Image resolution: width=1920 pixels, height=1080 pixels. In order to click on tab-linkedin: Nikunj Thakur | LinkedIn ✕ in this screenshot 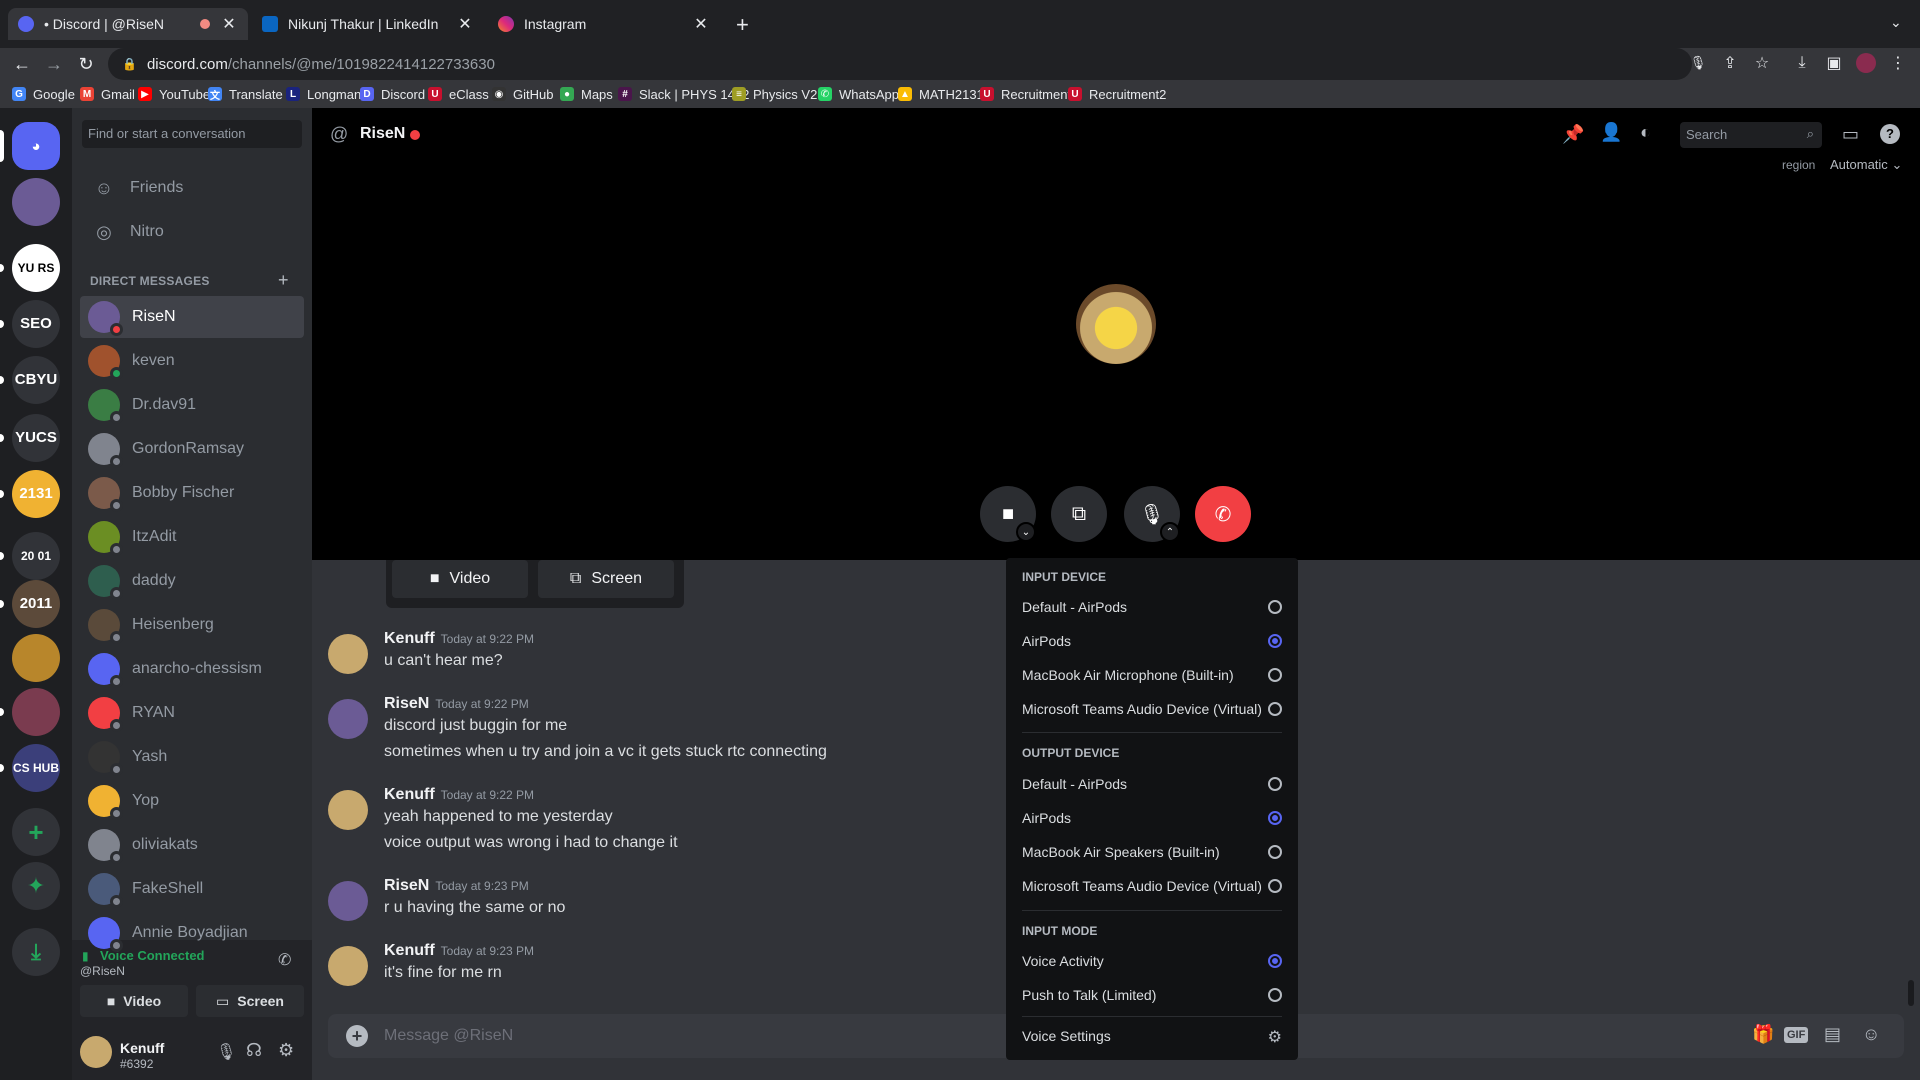, I will do `click(368, 24)`.